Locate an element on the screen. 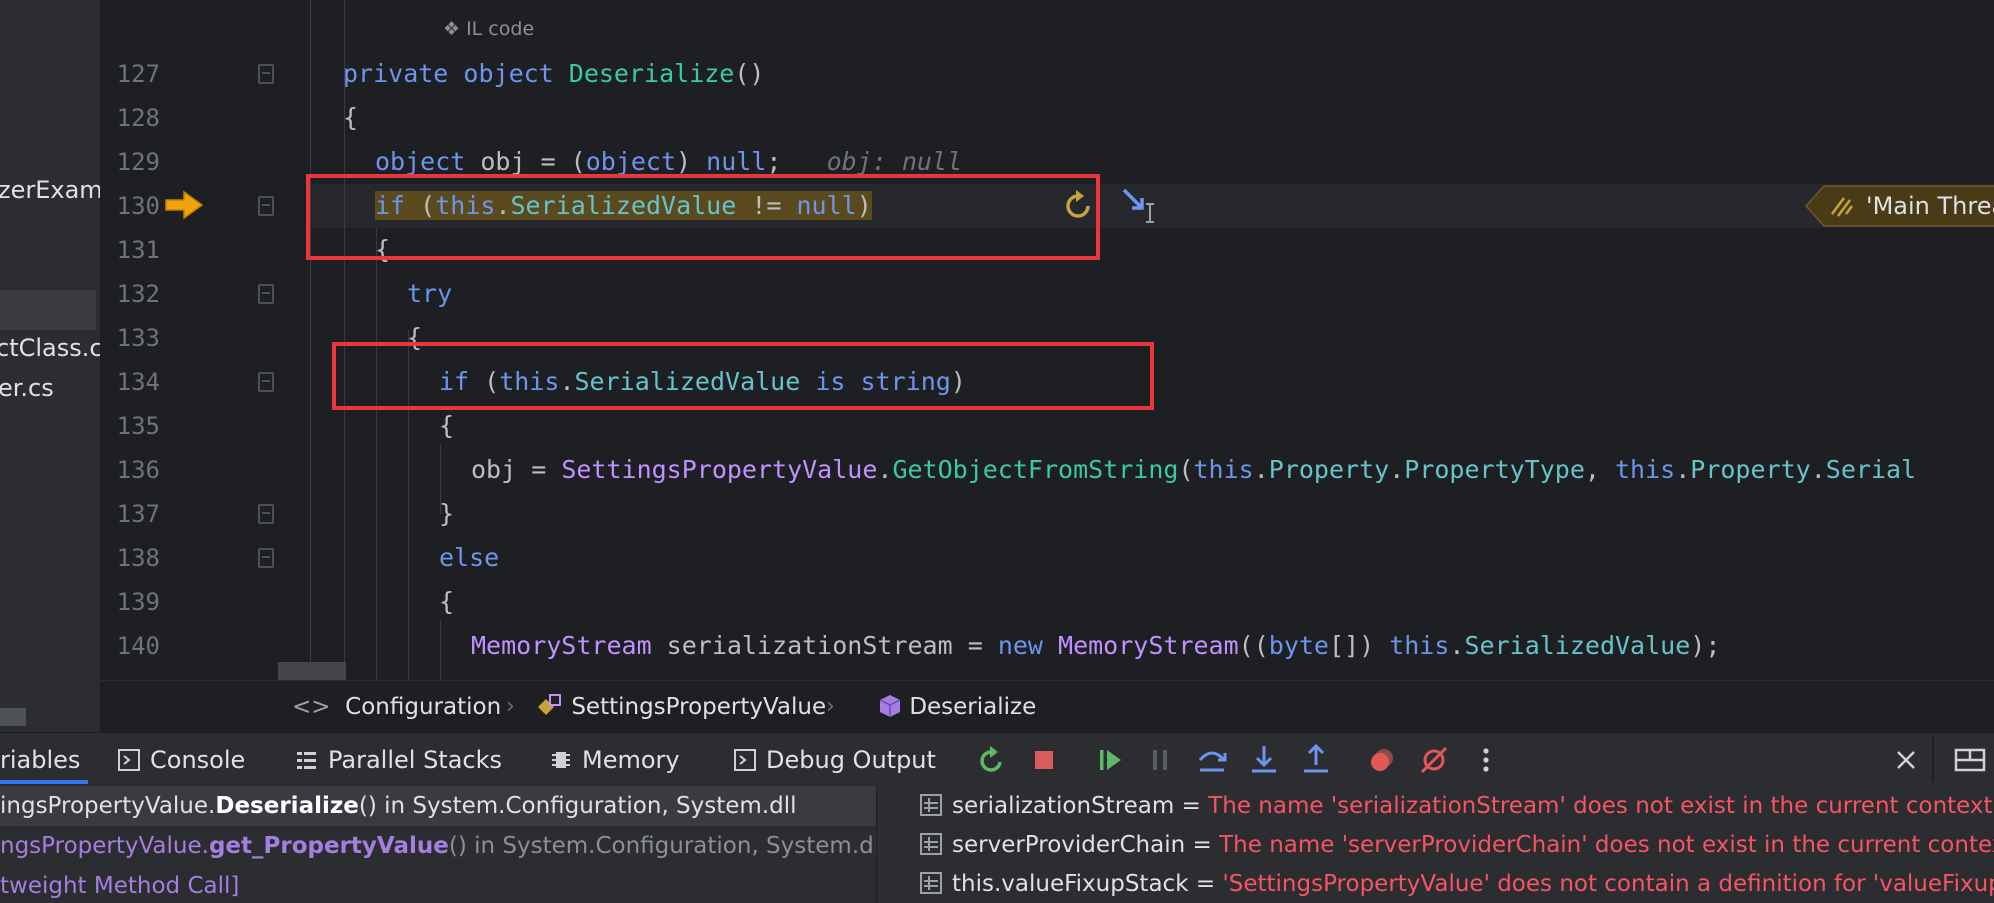 The width and height of the screenshot is (1994, 903). watch-icon is located at coordinates (931, 883).